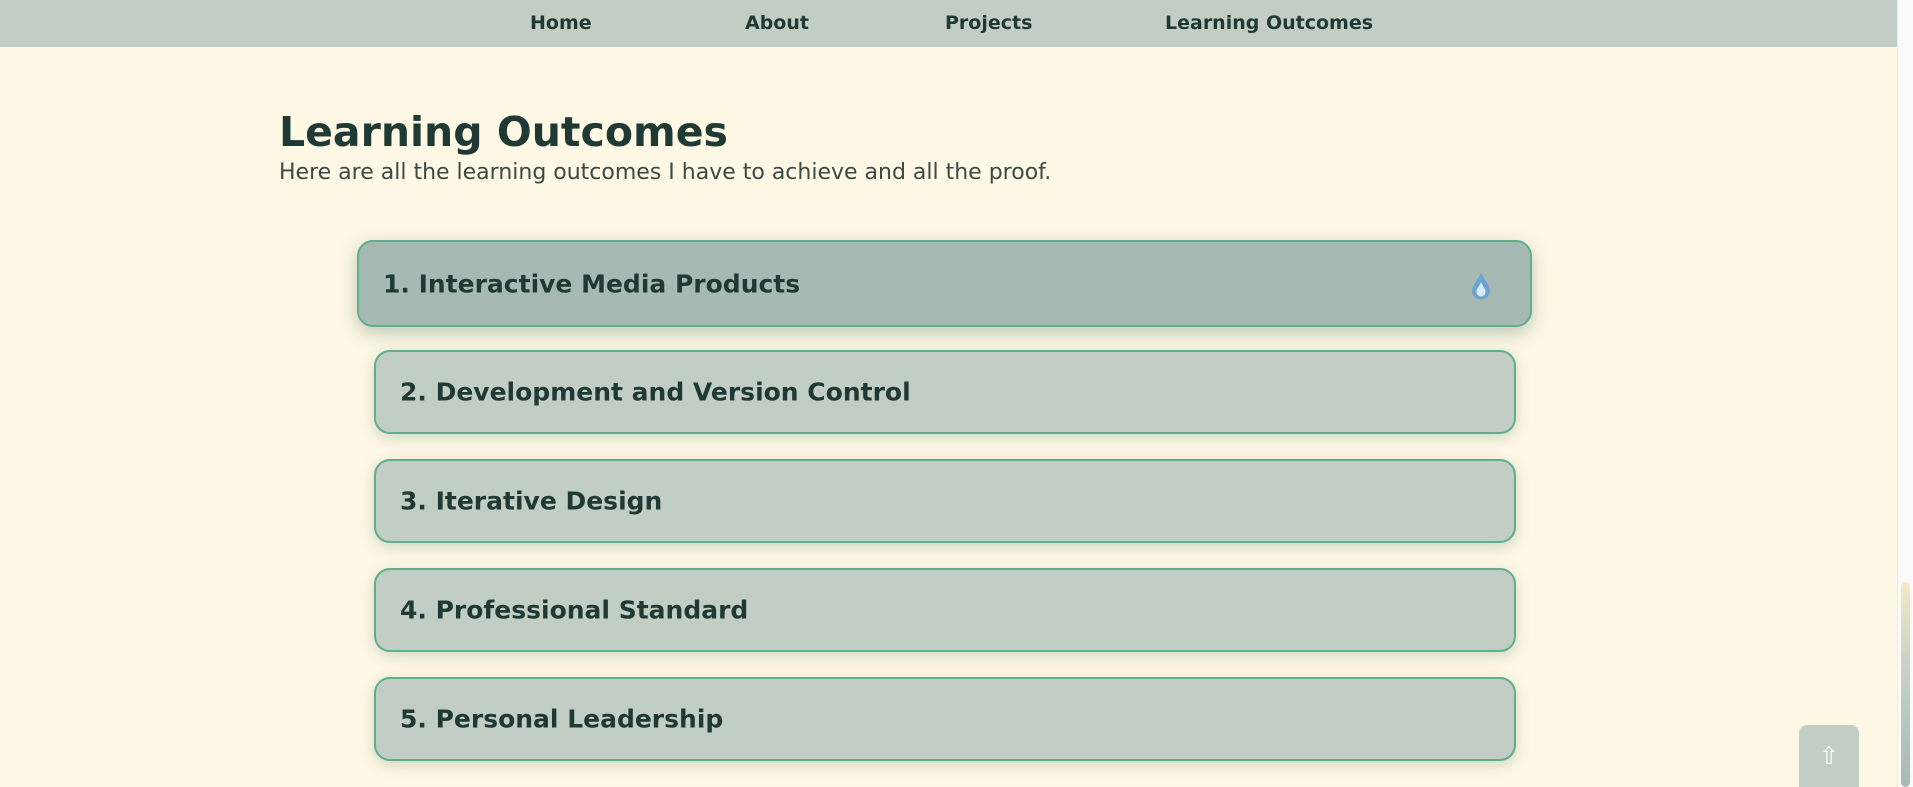 The height and width of the screenshot is (787, 1913). I want to click on nav-about-link: About, so click(777, 23).